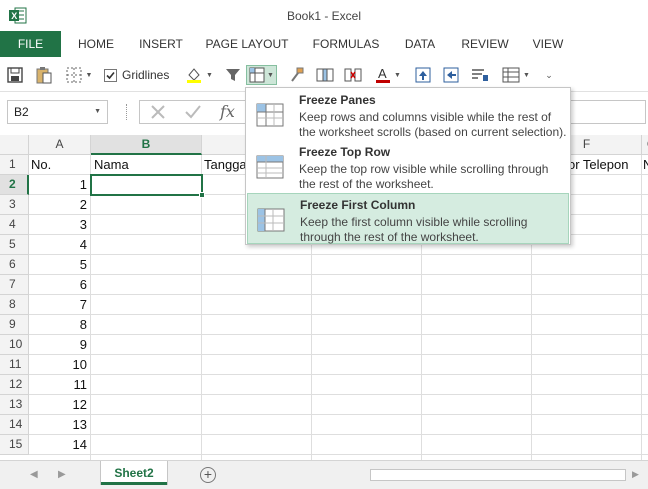 The height and width of the screenshot is (489, 648). What do you see at coordinates (346, 44) in the screenshot?
I see `tab-formulas: FORMULAS` at bounding box center [346, 44].